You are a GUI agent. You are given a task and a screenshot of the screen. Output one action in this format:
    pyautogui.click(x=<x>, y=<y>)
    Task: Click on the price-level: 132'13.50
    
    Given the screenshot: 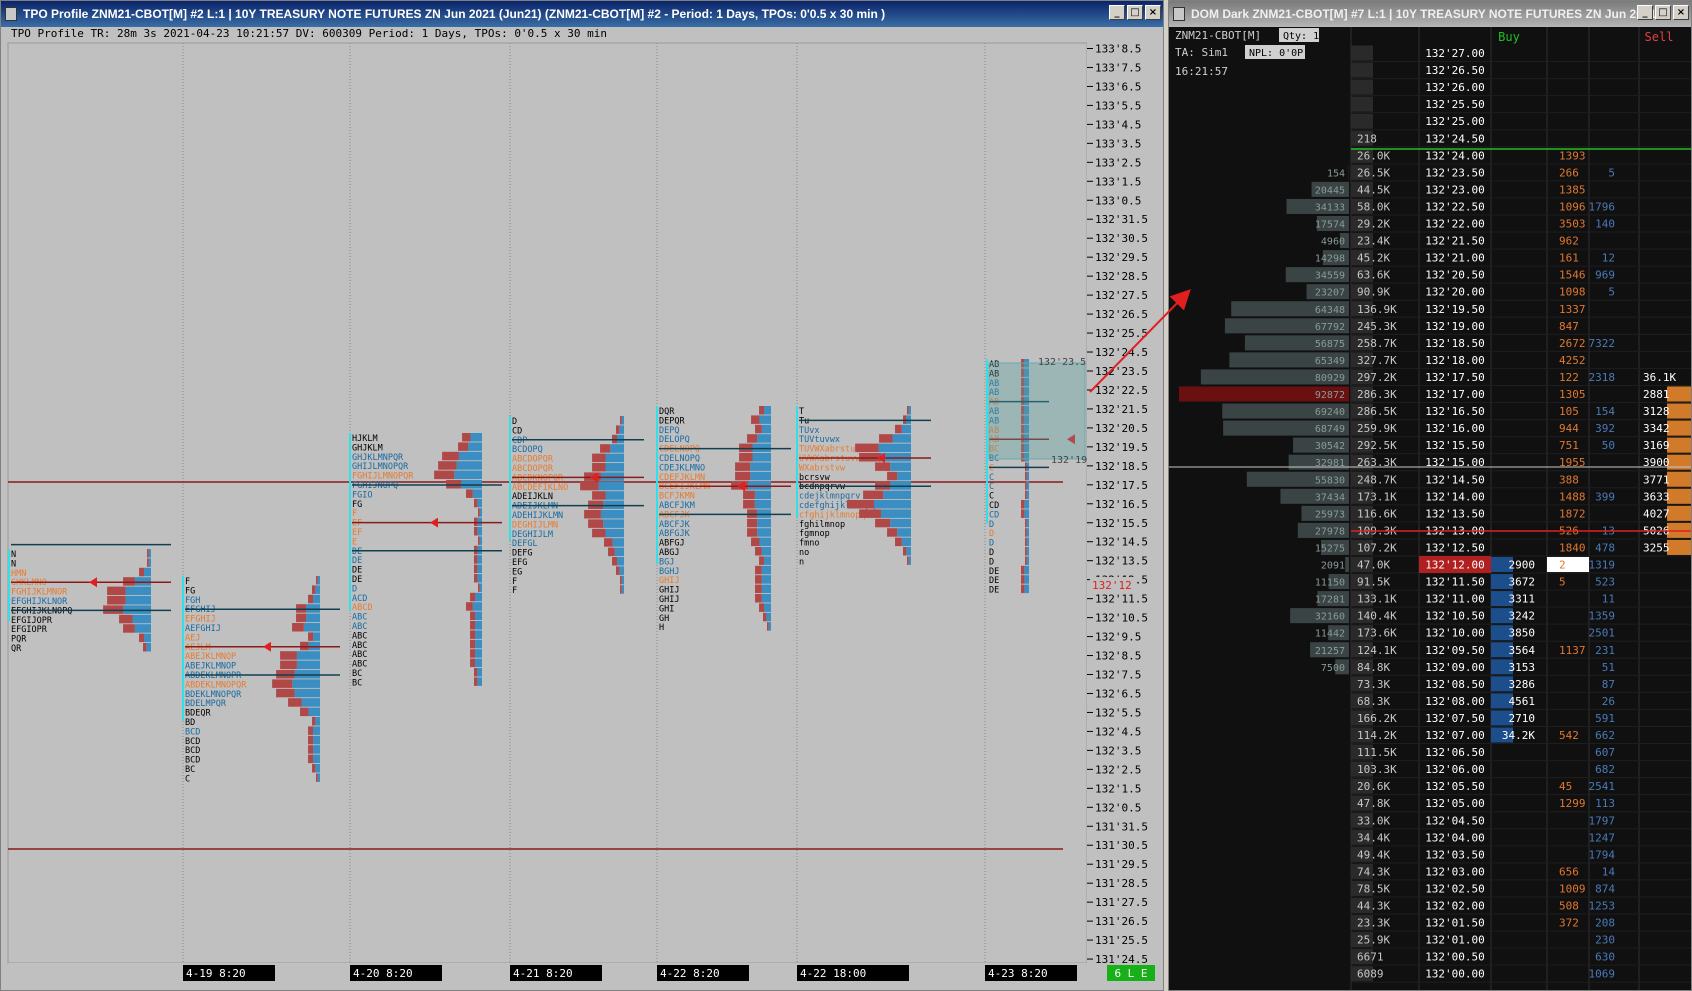 What is the action you would take?
    pyautogui.click(x=1455, y=513)
    